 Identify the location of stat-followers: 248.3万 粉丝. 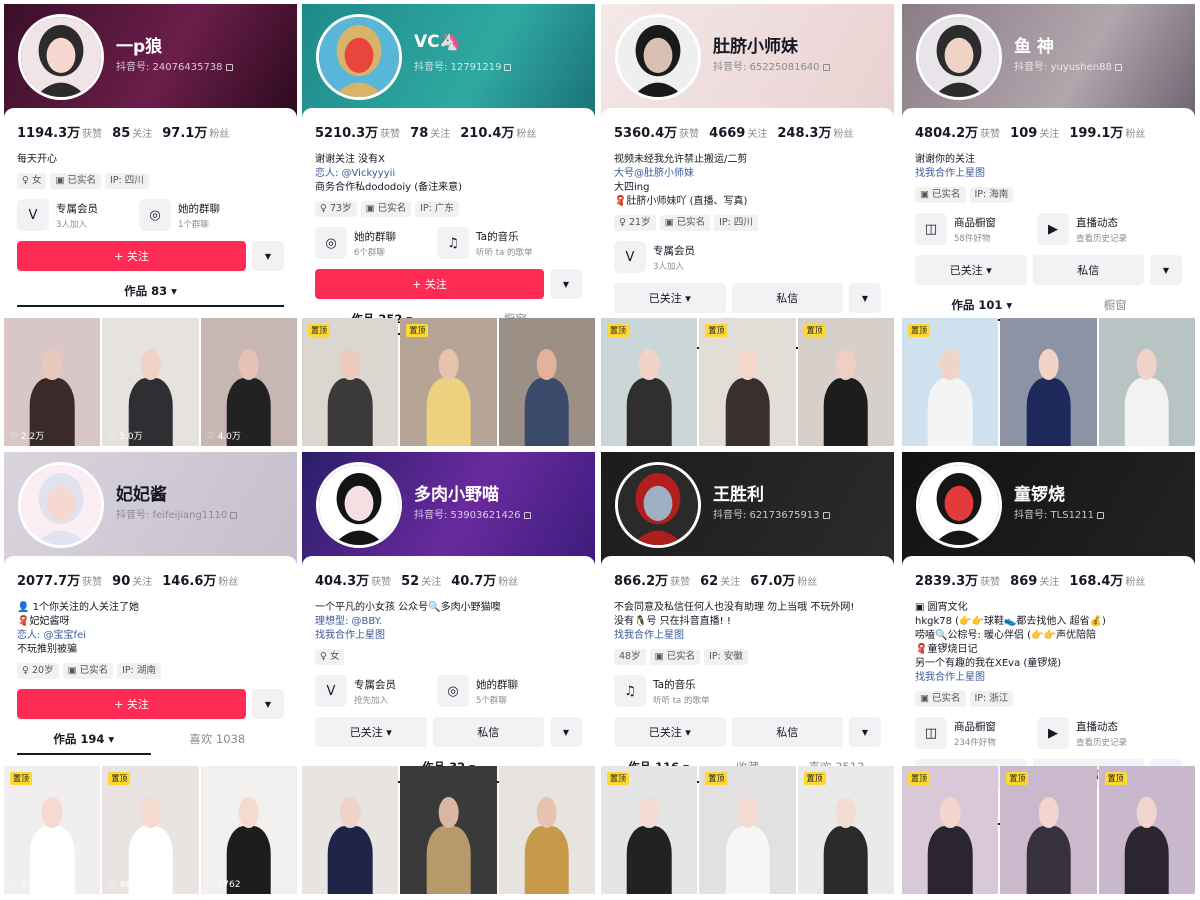
(815, 131).